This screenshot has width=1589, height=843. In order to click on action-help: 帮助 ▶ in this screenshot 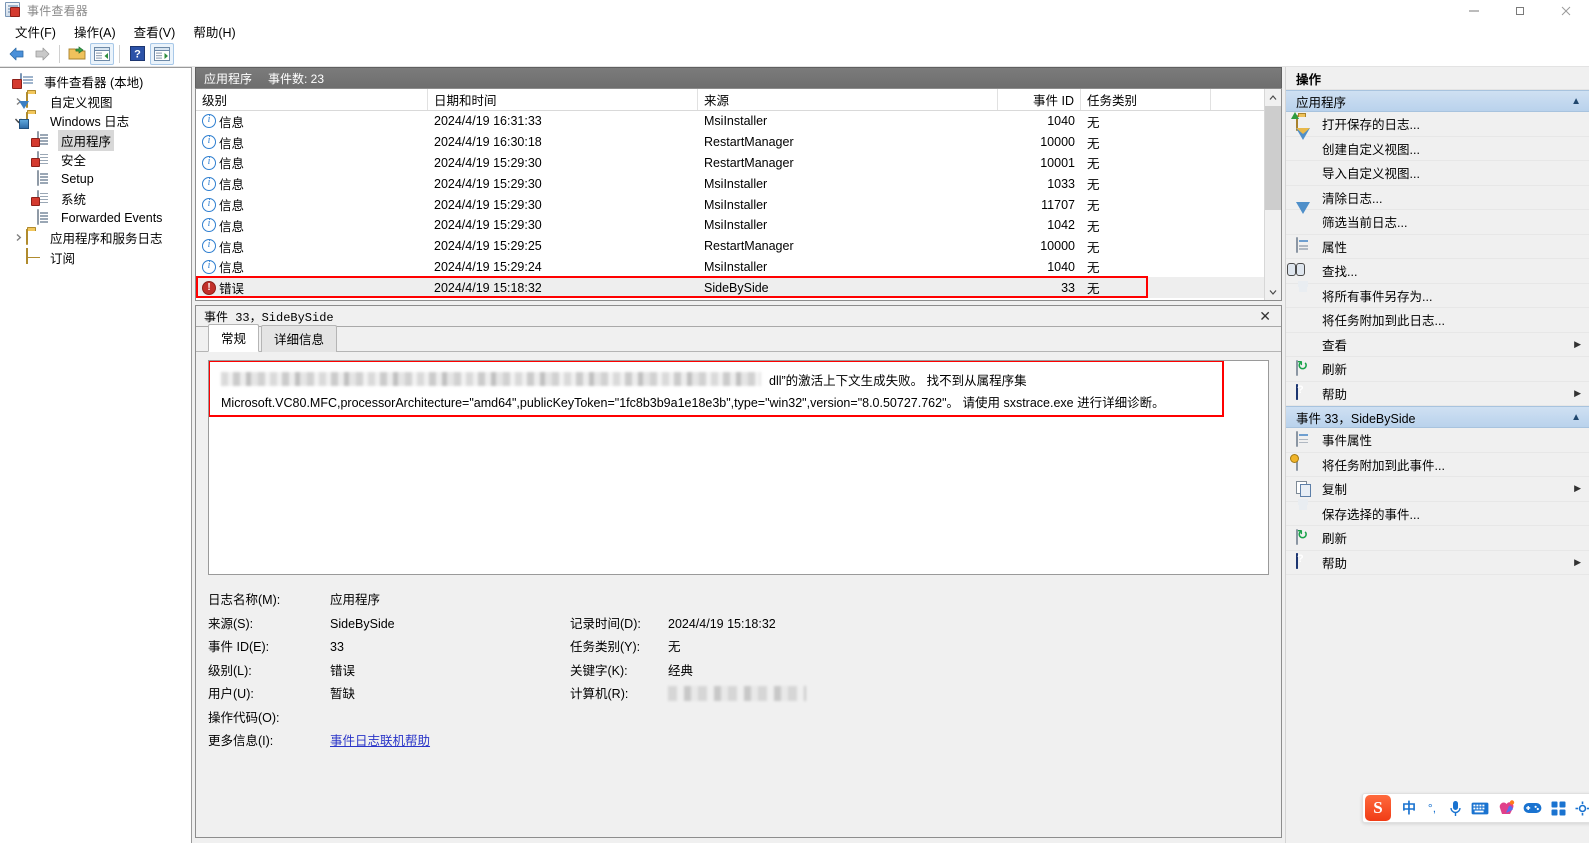, I will do `click(1437, 393)`.